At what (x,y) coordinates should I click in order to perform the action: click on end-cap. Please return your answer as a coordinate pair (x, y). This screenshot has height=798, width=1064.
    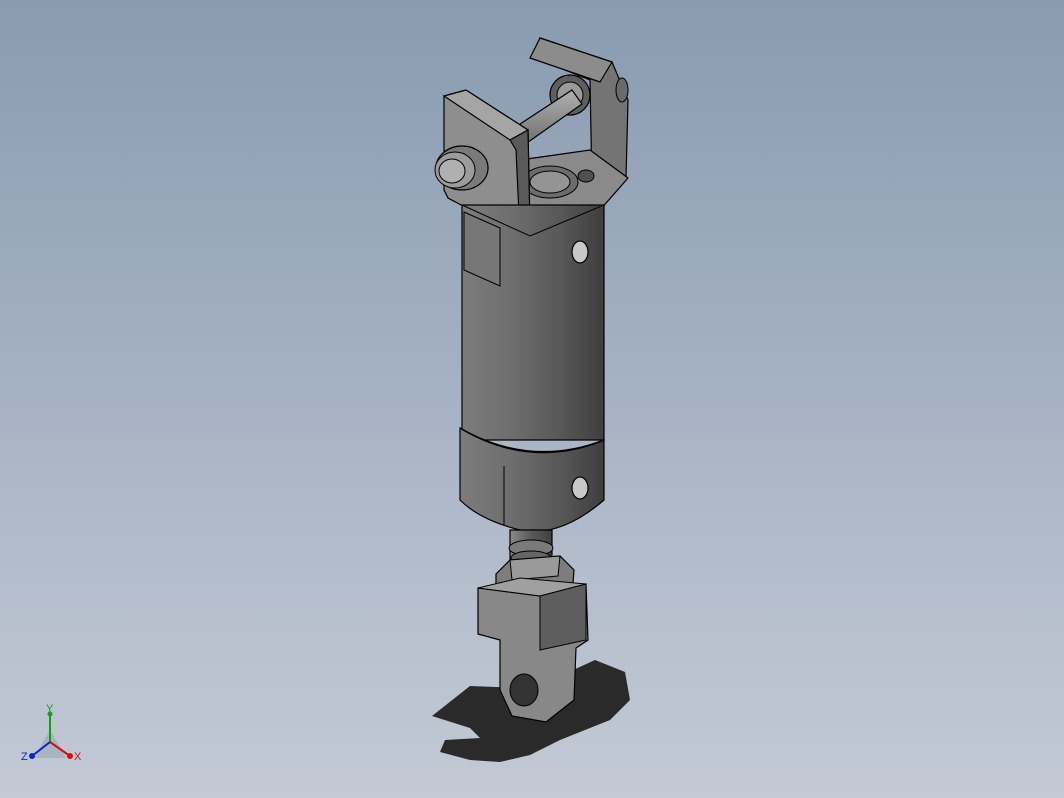
    Looking at the image, I should click on (532, 479).